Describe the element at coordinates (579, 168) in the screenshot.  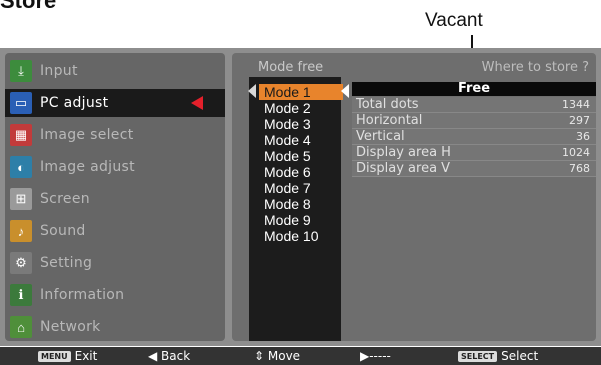
I see `info-value: 768` at that location.